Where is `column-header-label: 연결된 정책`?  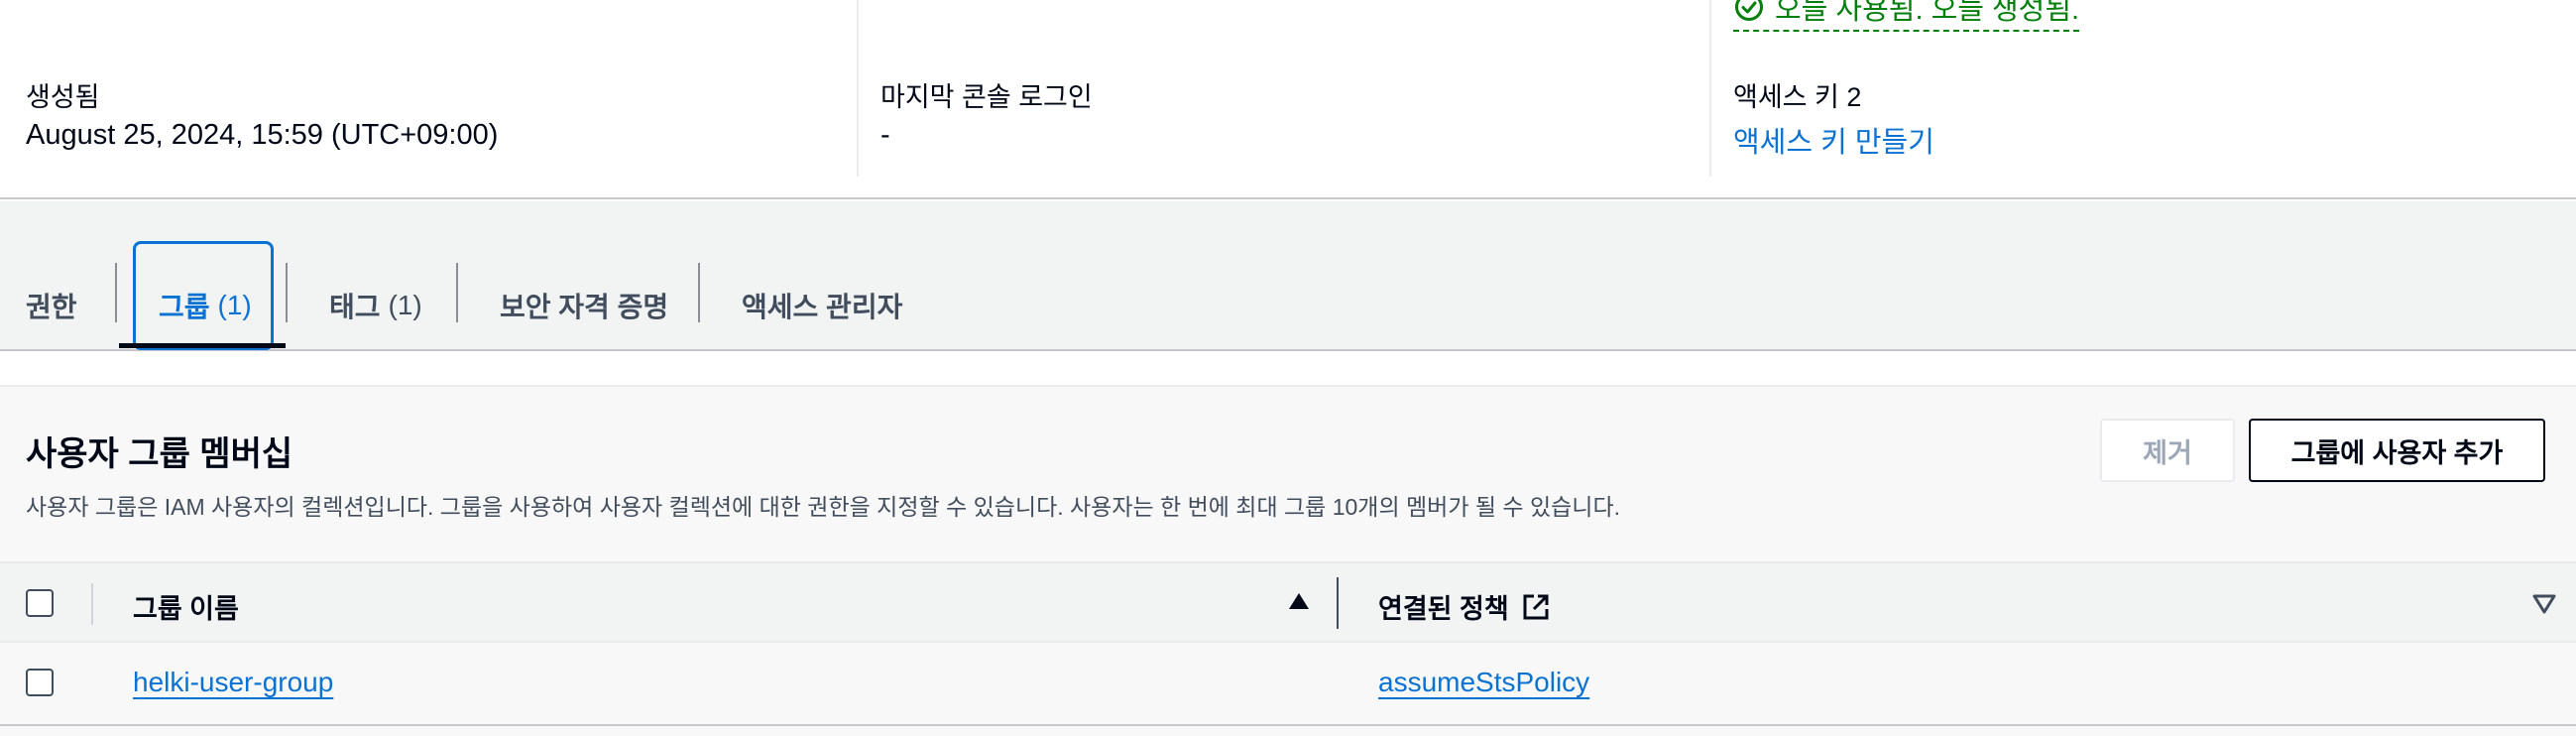 column-header-label: 연결된 정책 is located at coordinates (1443, 609).